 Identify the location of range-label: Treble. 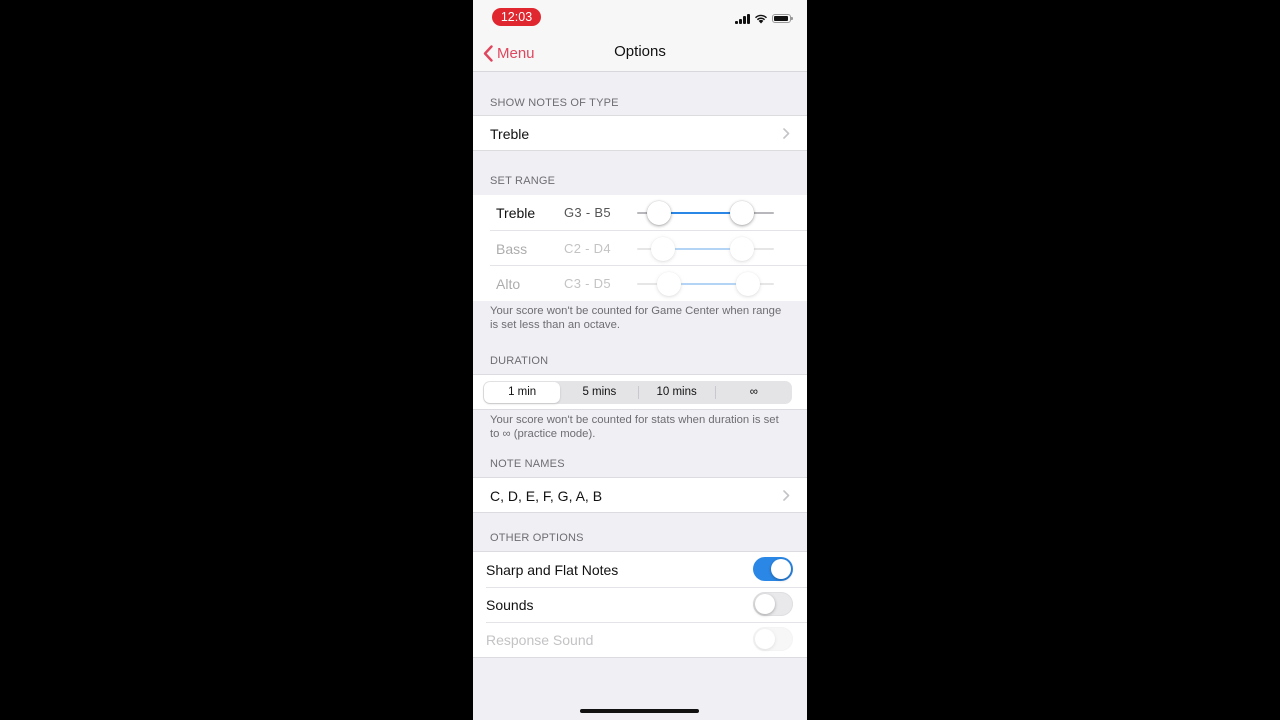
(516, 213).